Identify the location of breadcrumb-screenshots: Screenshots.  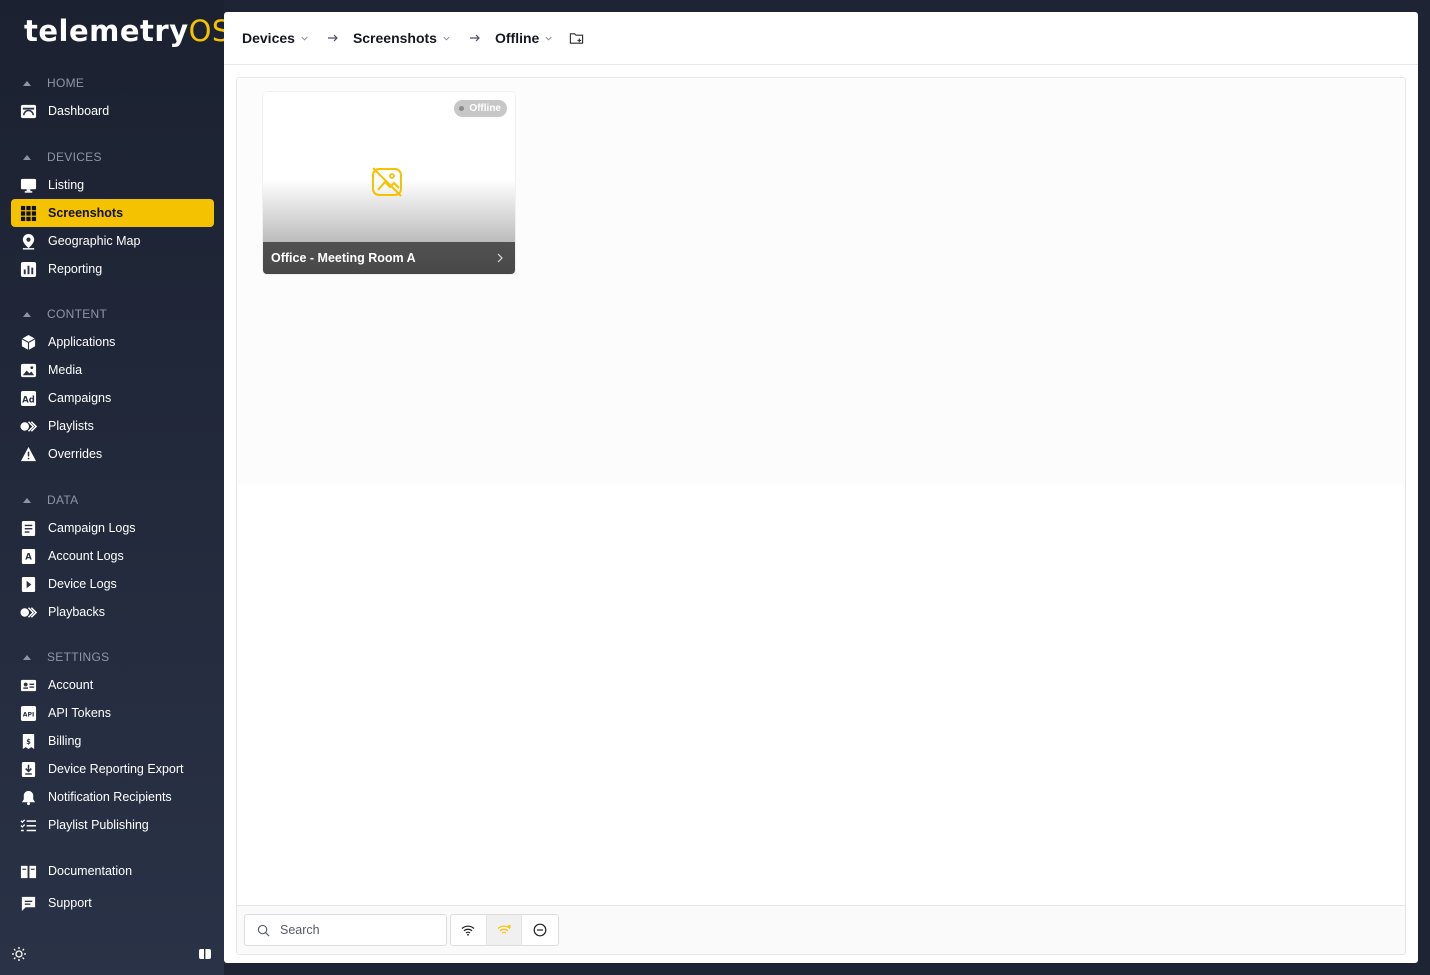
(402, 38).